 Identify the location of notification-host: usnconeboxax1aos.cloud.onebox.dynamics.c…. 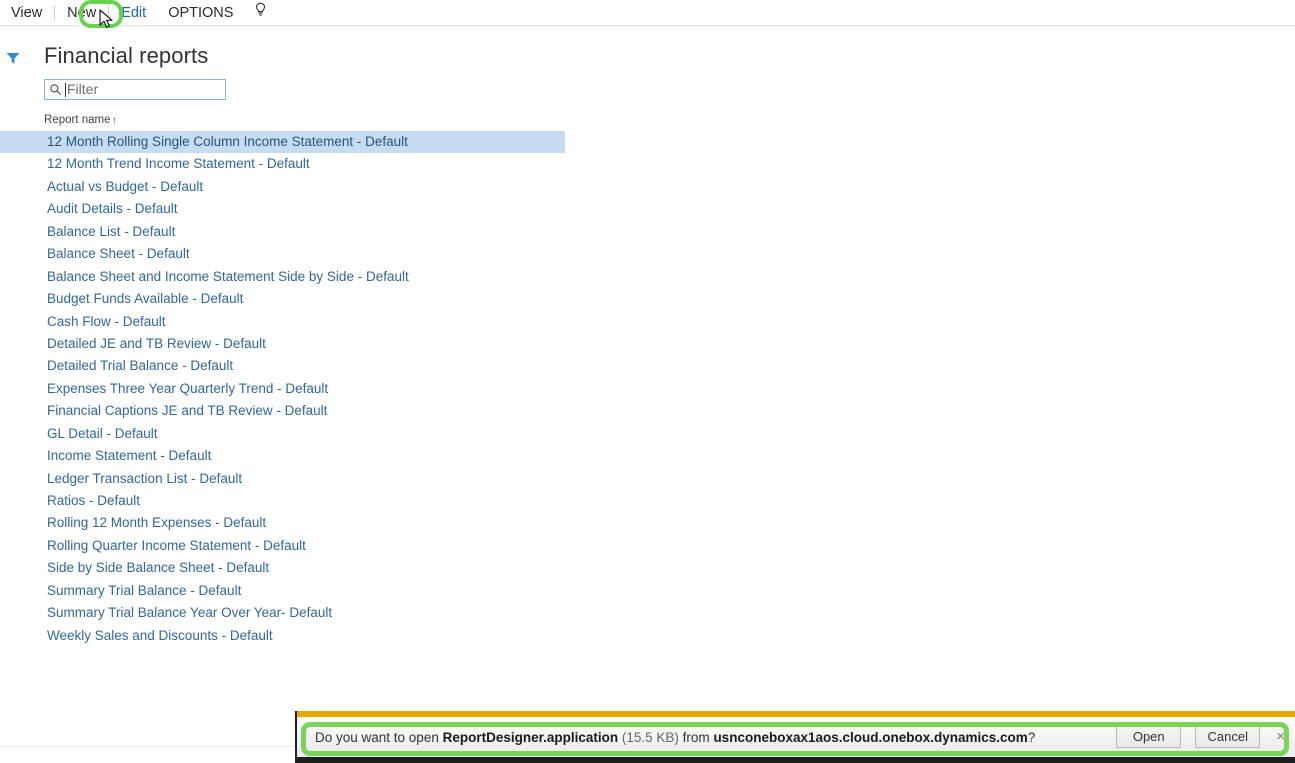
(870, 737).